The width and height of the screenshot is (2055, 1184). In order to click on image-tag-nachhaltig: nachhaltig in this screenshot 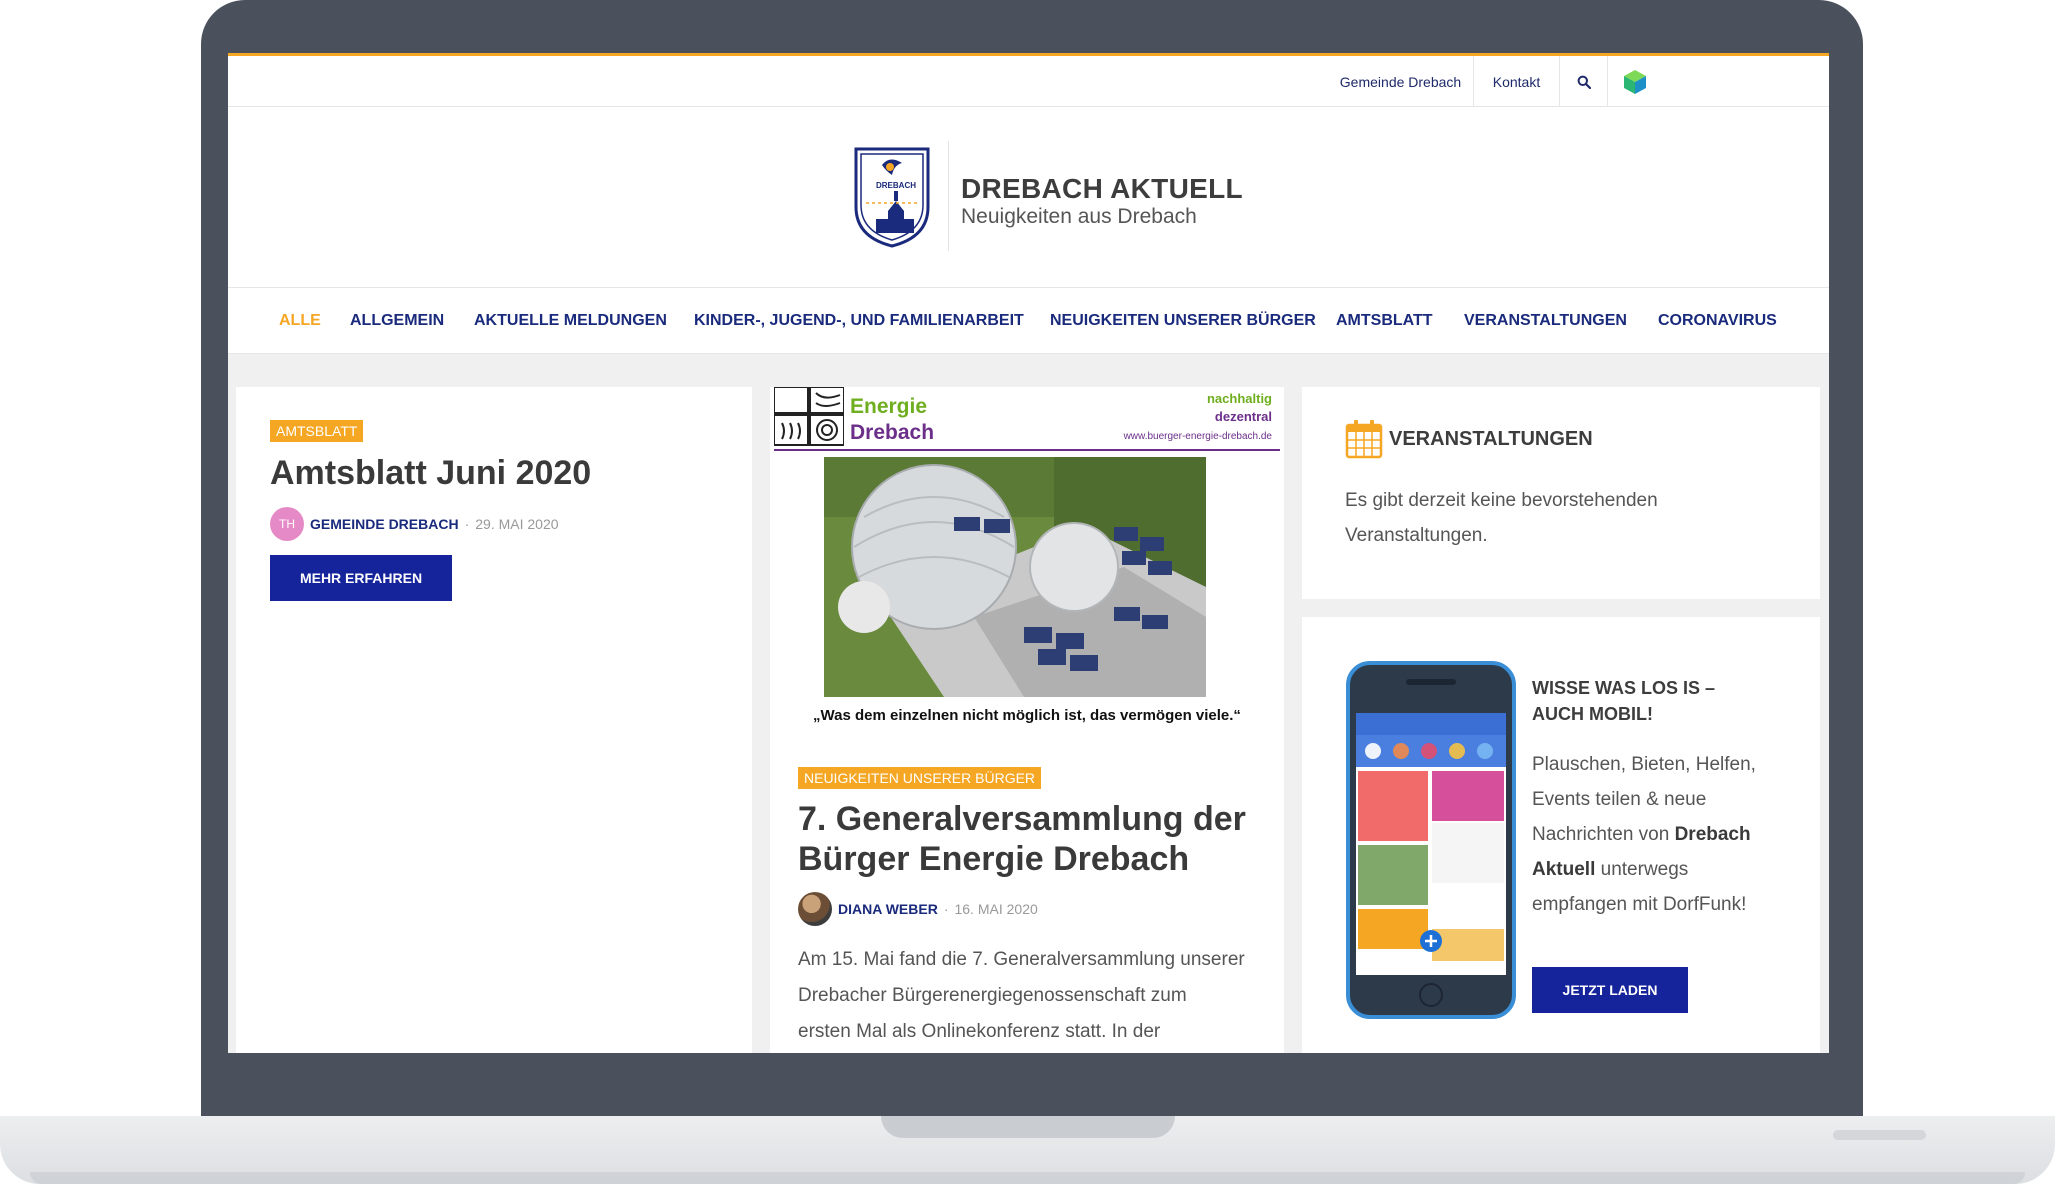, I will do `click(1239, 398)`.